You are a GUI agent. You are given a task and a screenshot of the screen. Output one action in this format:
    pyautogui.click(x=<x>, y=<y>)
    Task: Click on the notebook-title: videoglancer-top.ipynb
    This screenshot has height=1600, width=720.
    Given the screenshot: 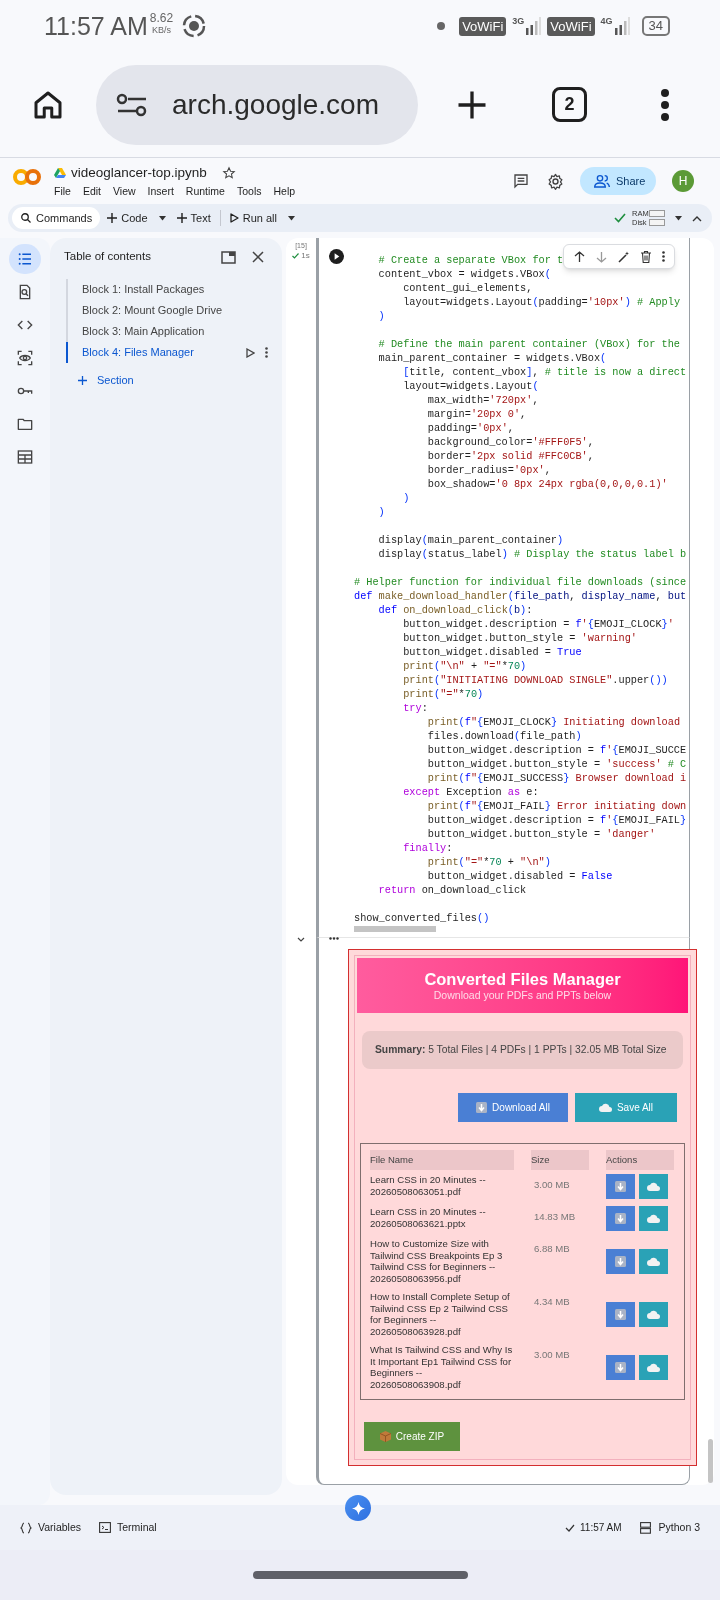 What is the action you would take?
    pyautogui.click(x=139, y=172)
    